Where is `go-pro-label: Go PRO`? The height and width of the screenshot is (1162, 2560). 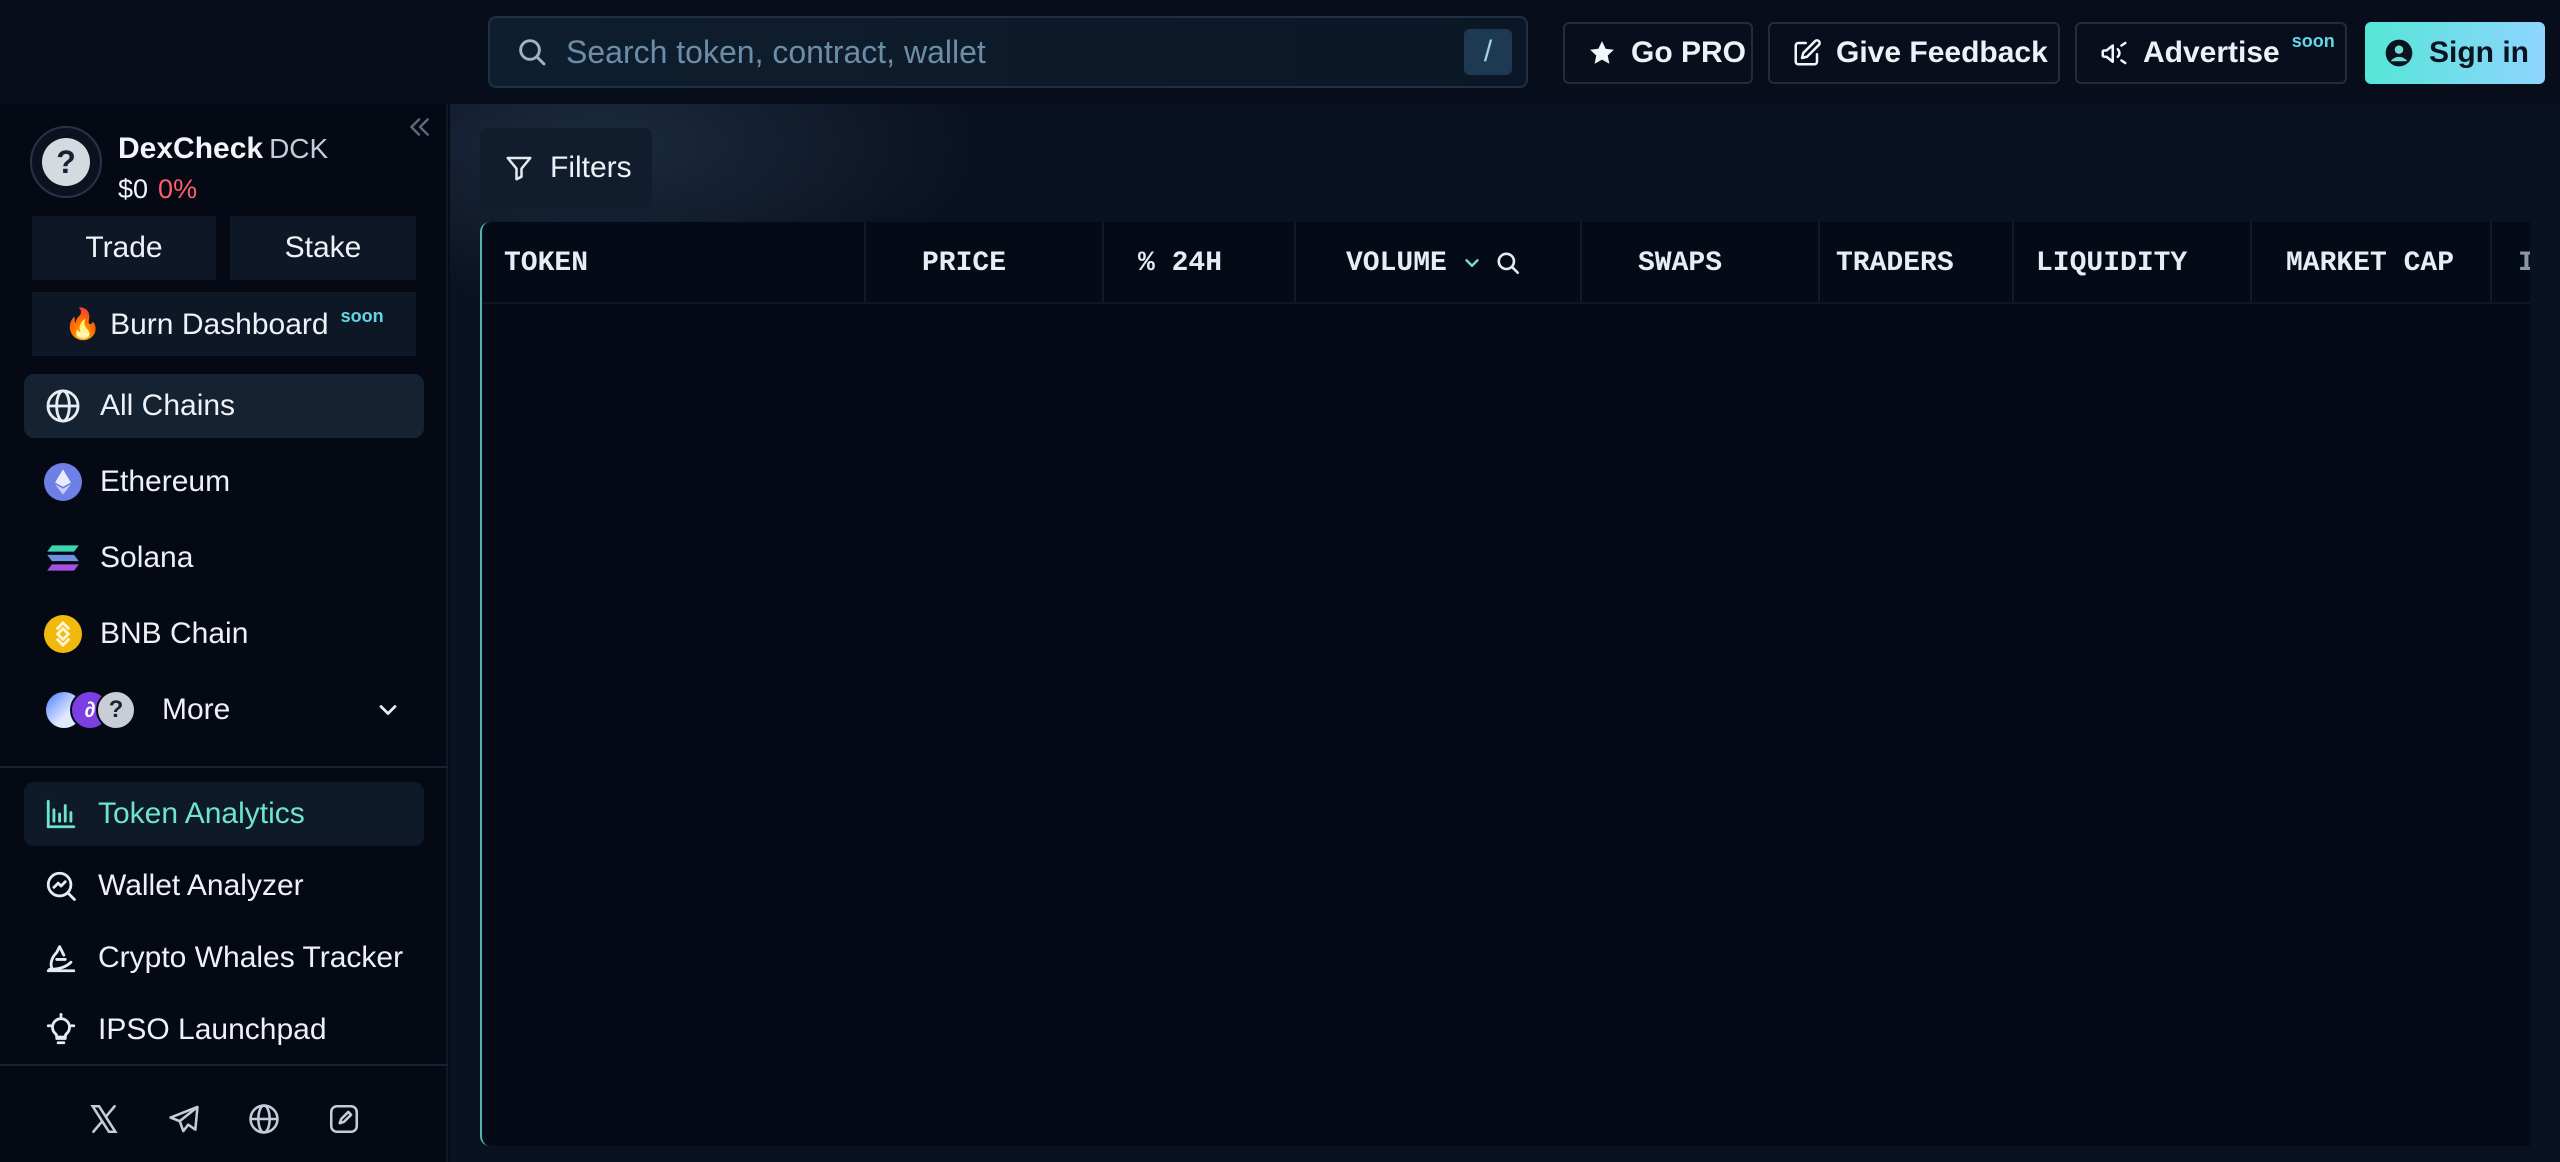
go-pro-label: Go PRO is located at coordinates (1689, 52).